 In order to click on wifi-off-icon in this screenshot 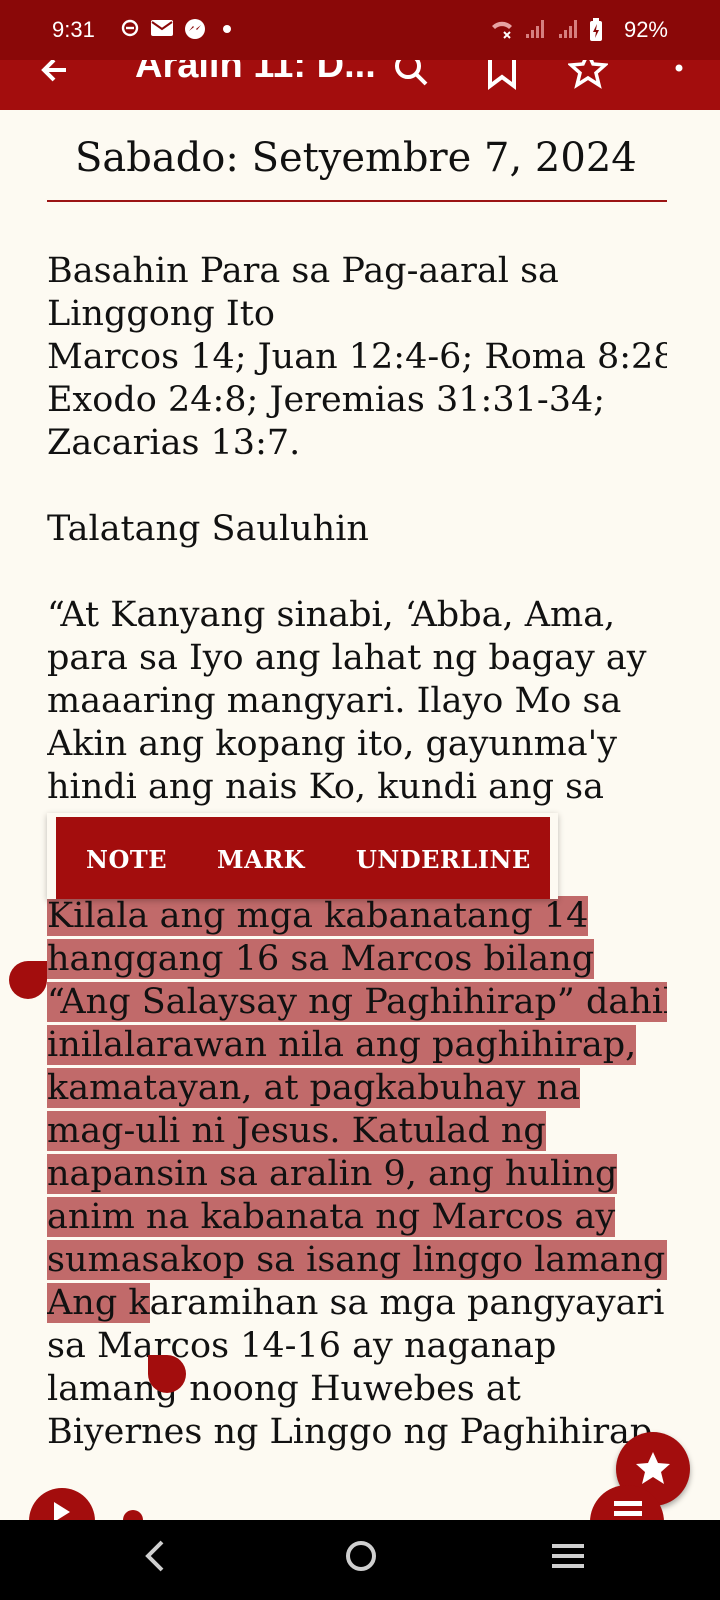, I will do `click(502, 31)`.